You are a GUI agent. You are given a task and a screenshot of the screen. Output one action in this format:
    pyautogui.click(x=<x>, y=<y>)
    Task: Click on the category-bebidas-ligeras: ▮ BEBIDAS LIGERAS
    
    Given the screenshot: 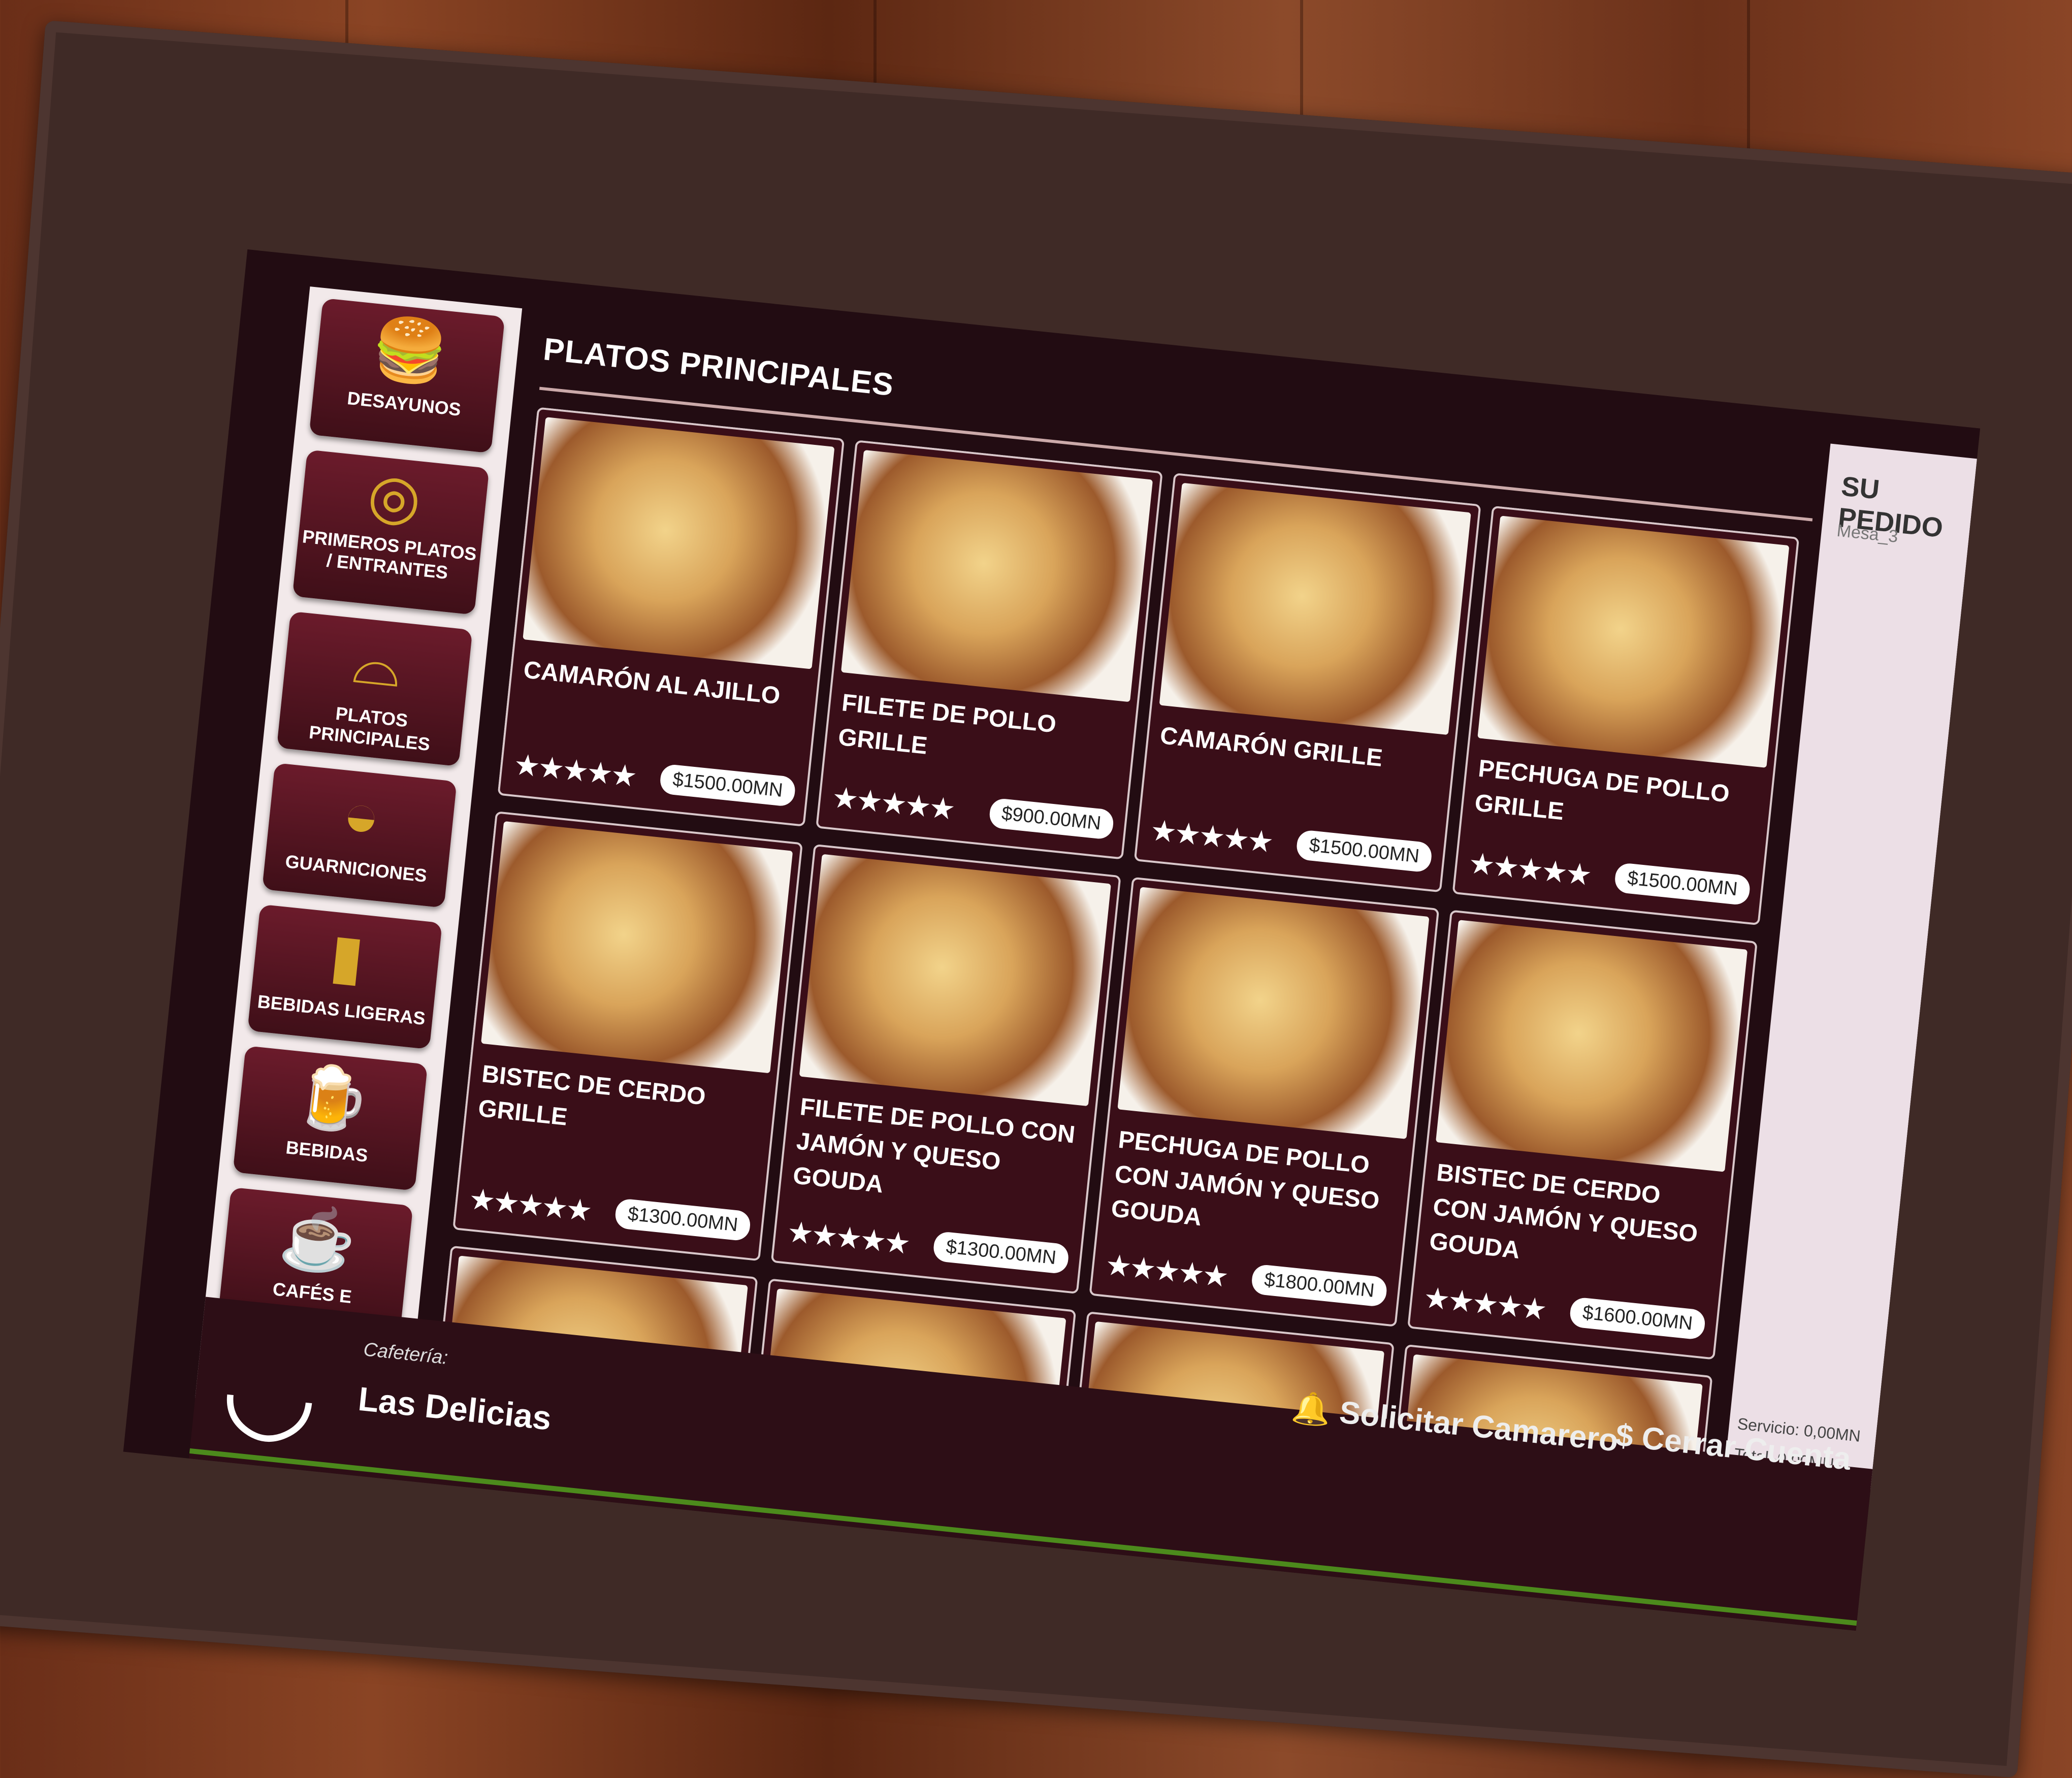 What is the action you would take?
    pyautogui.click(x=344, y=977)
    